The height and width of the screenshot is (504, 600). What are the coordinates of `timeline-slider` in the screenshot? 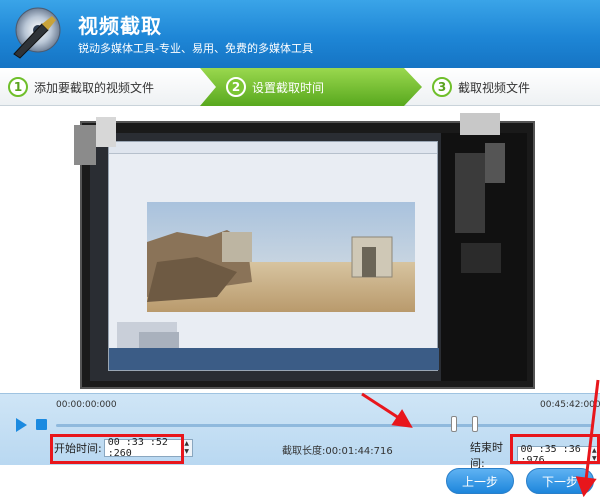 It's located at (324, 425).